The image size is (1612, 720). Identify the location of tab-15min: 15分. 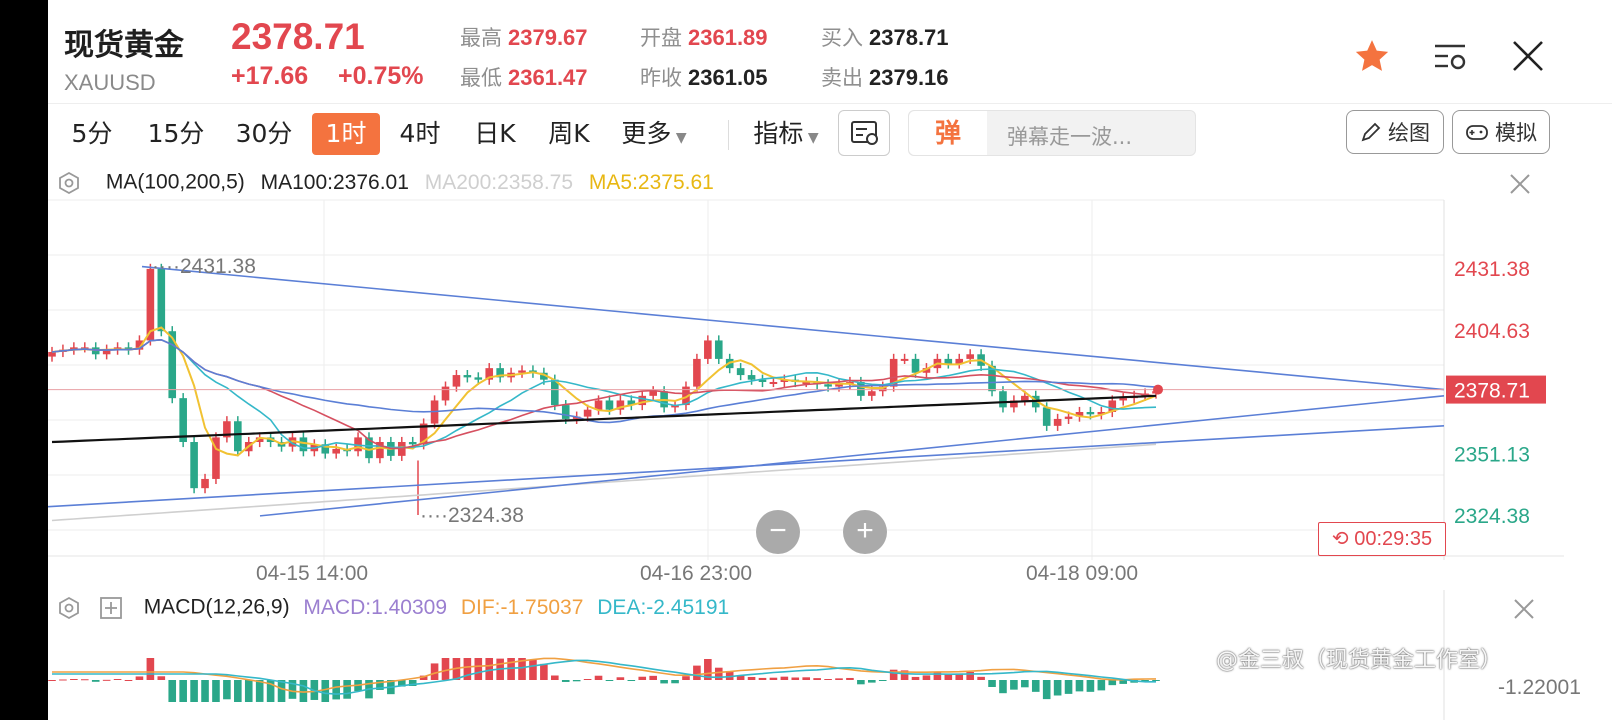
(176, 134).